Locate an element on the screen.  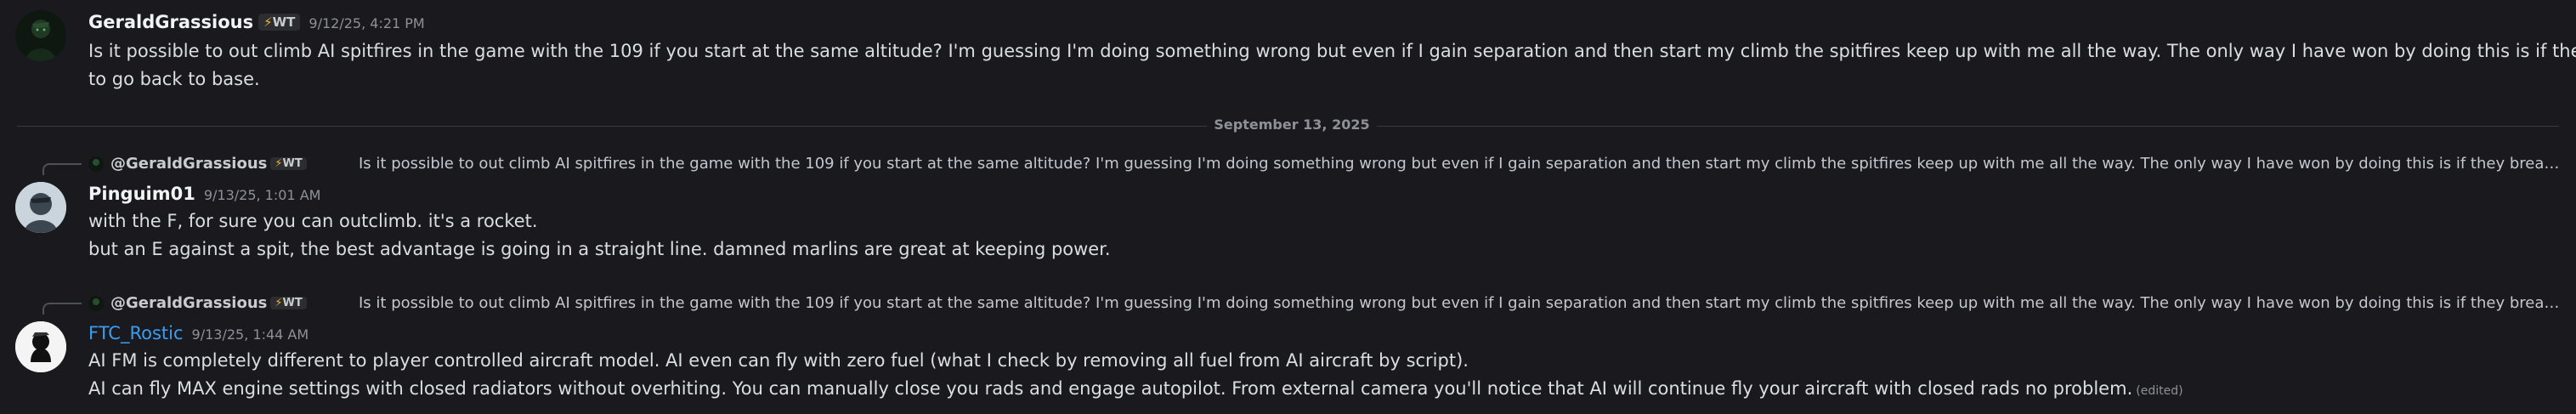
author-name: FTC_Rostic is located at coordinates (136, 333).